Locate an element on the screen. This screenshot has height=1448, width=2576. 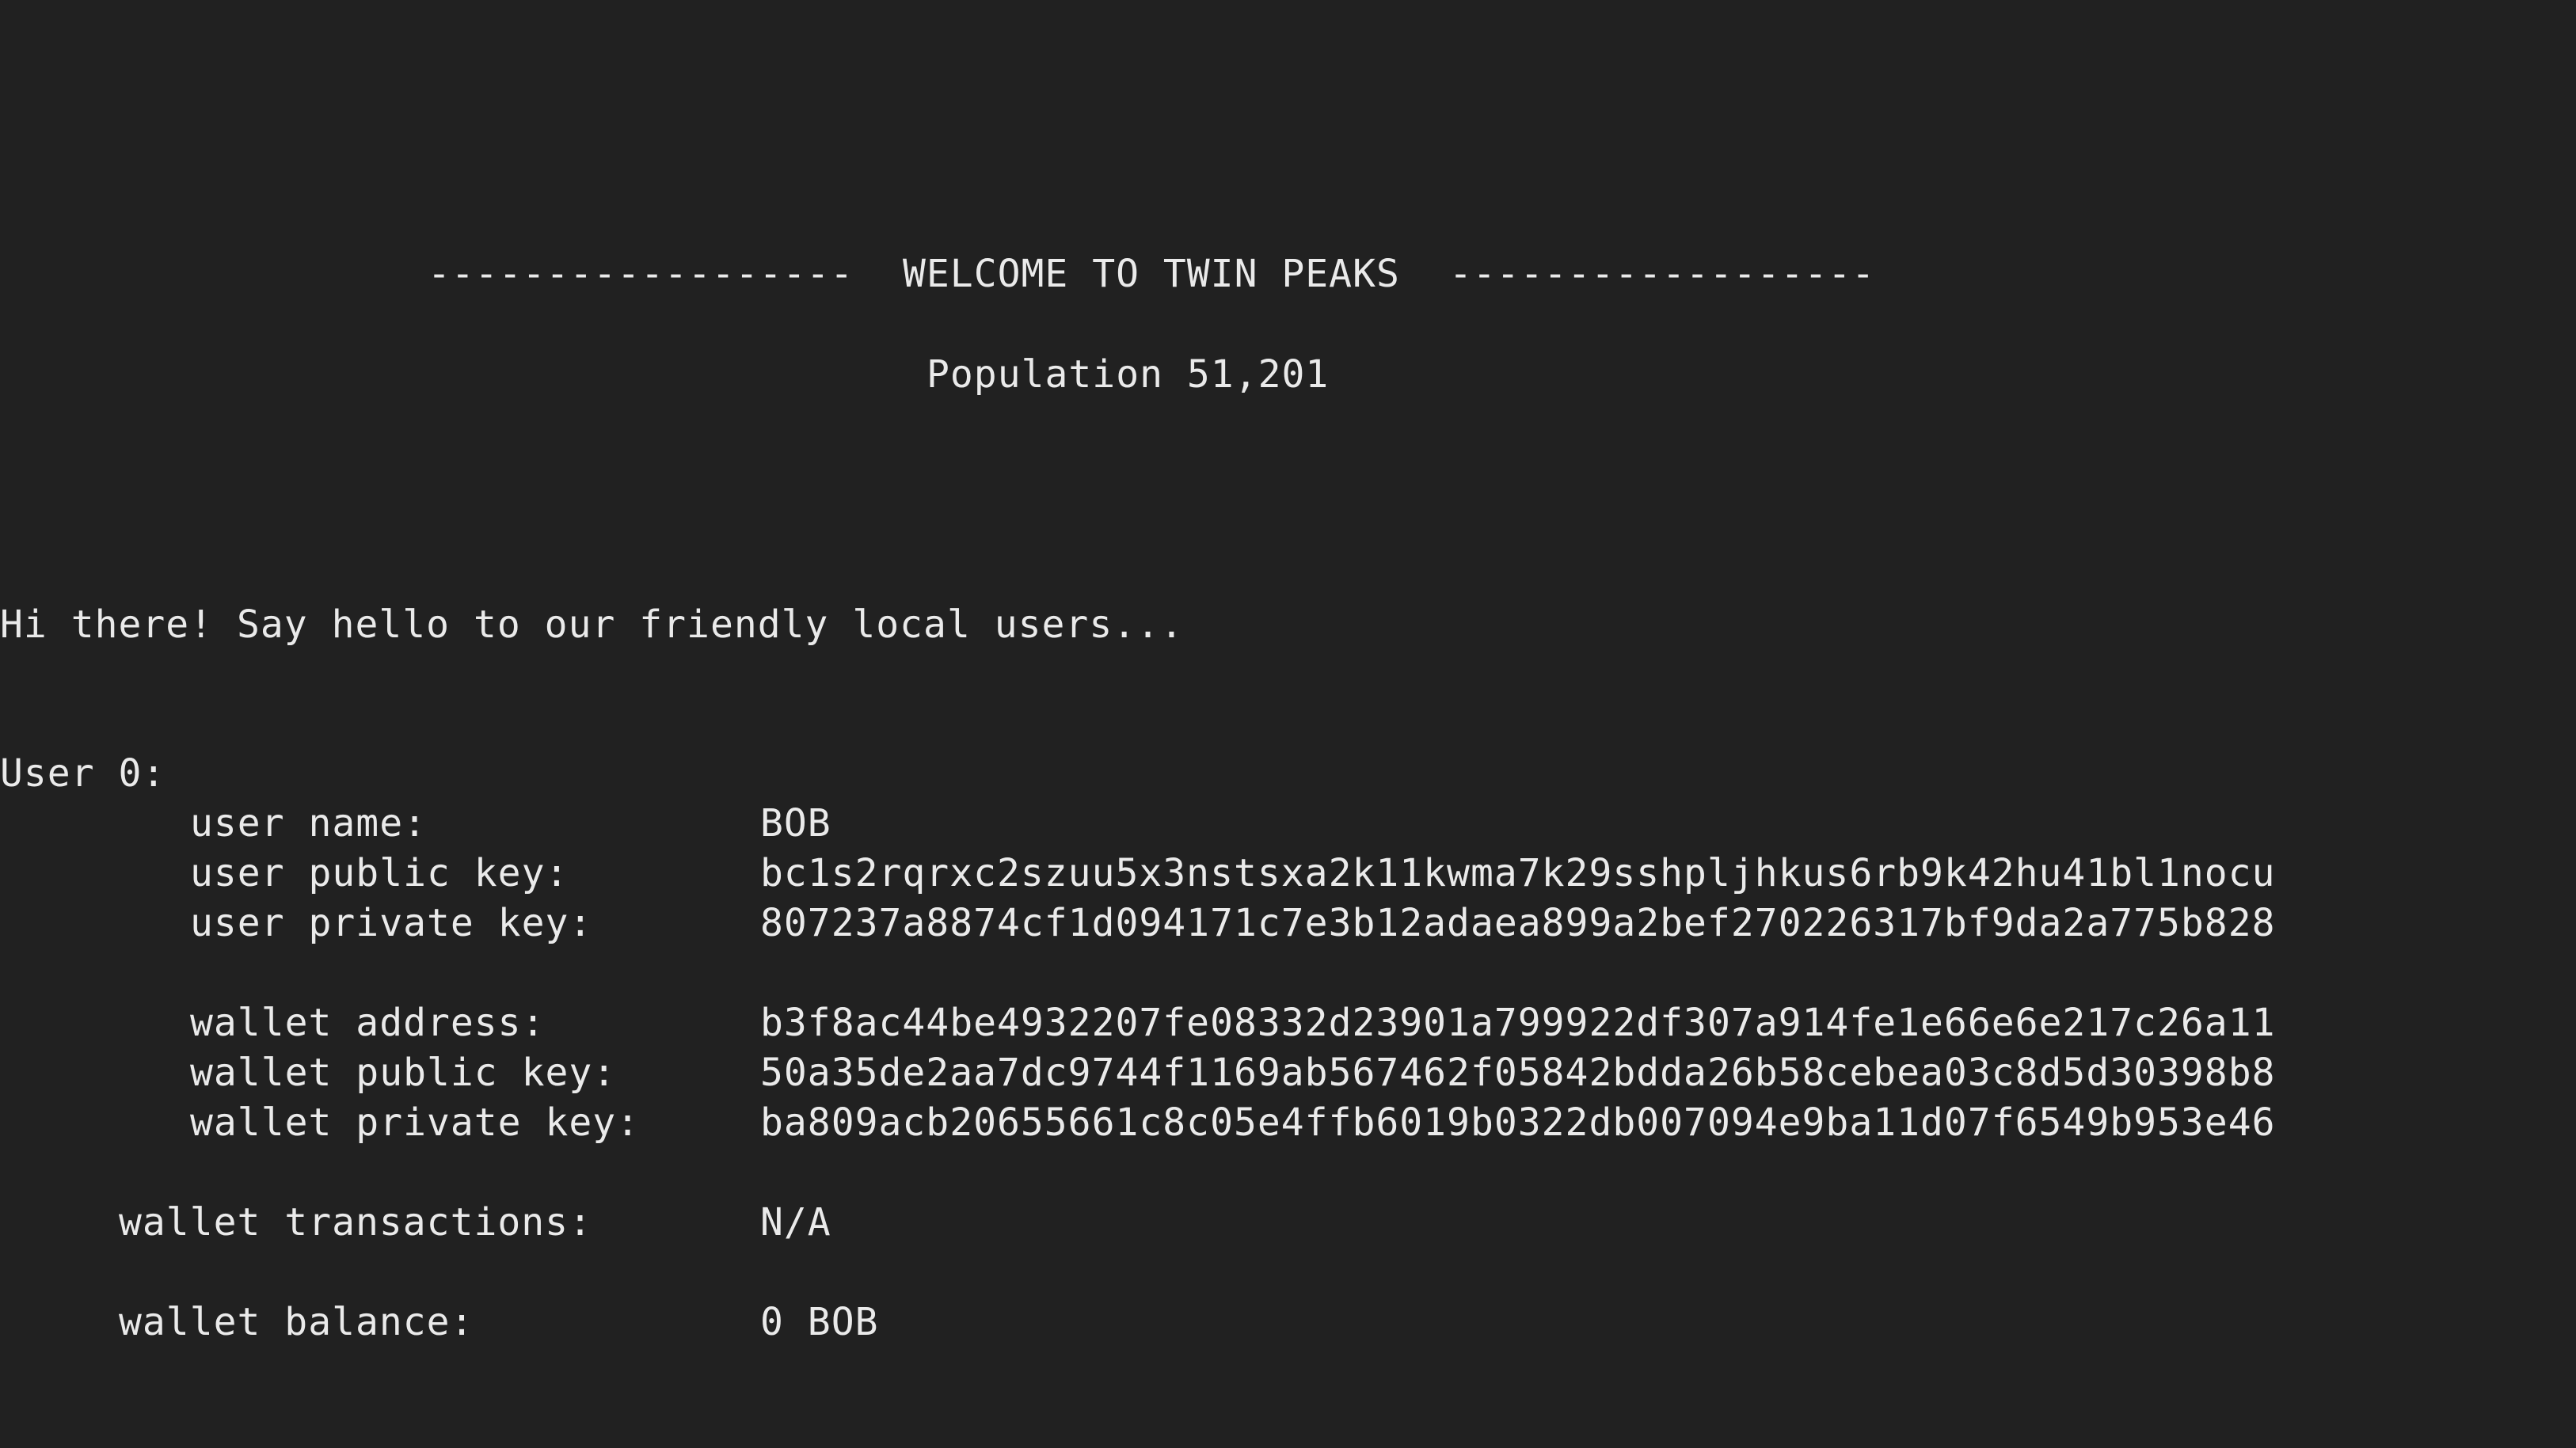
banner-right-rule: ------------------ is located at coordinates (1662, 274).